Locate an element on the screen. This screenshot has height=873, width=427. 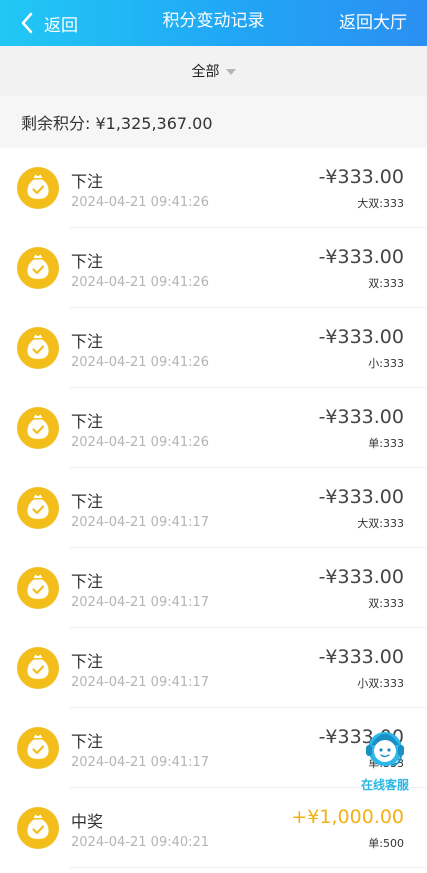
record-type: 中奖 is located at coordinates (87, 821).